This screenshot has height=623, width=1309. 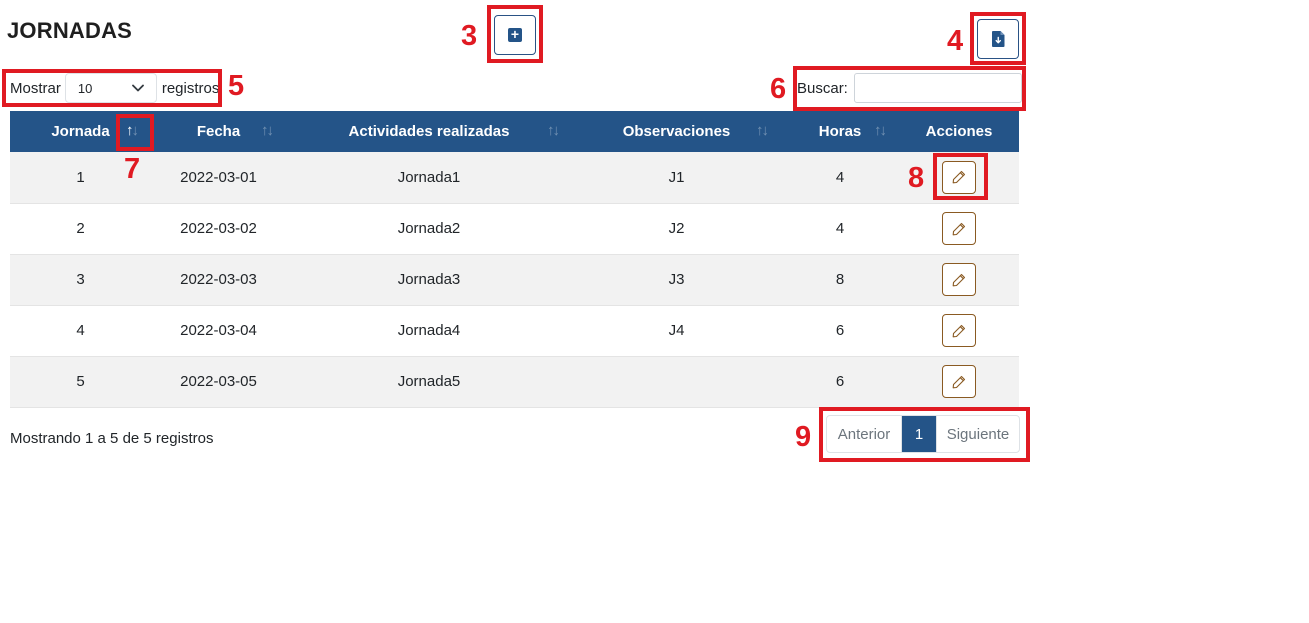 I want to click on cell-observaciones: J2, so click(x=676, y=228).